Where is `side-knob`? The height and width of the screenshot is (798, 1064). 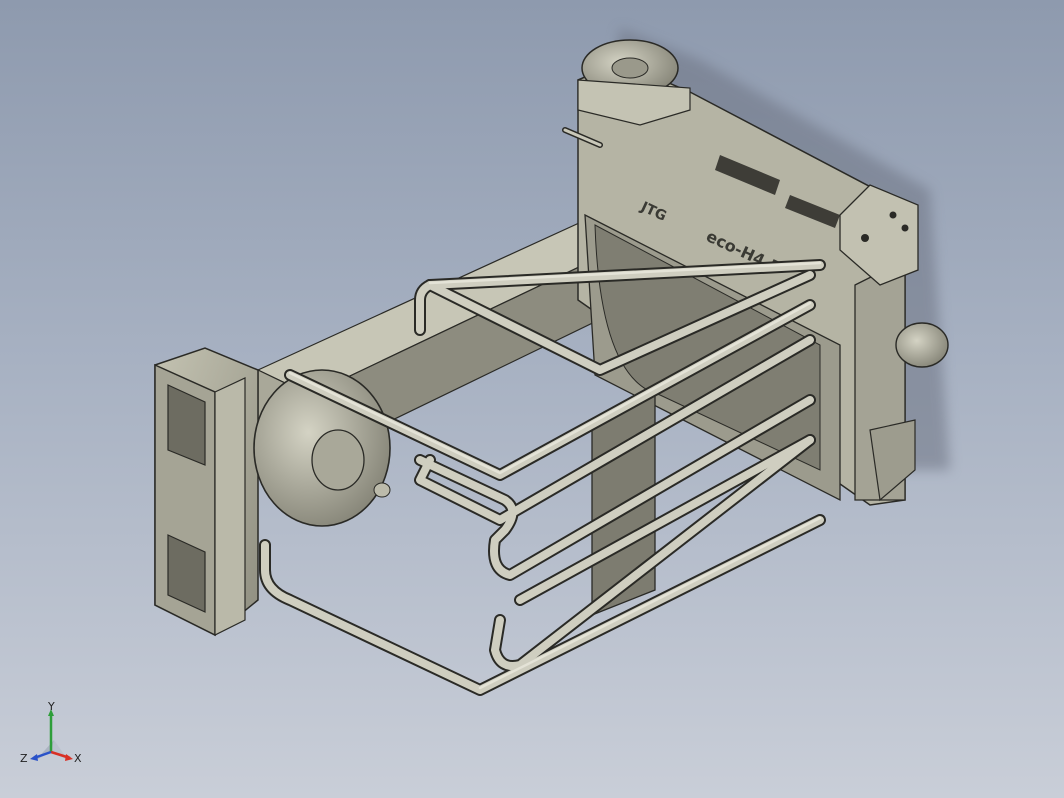
side-knob is located at coordinates (922, 345).